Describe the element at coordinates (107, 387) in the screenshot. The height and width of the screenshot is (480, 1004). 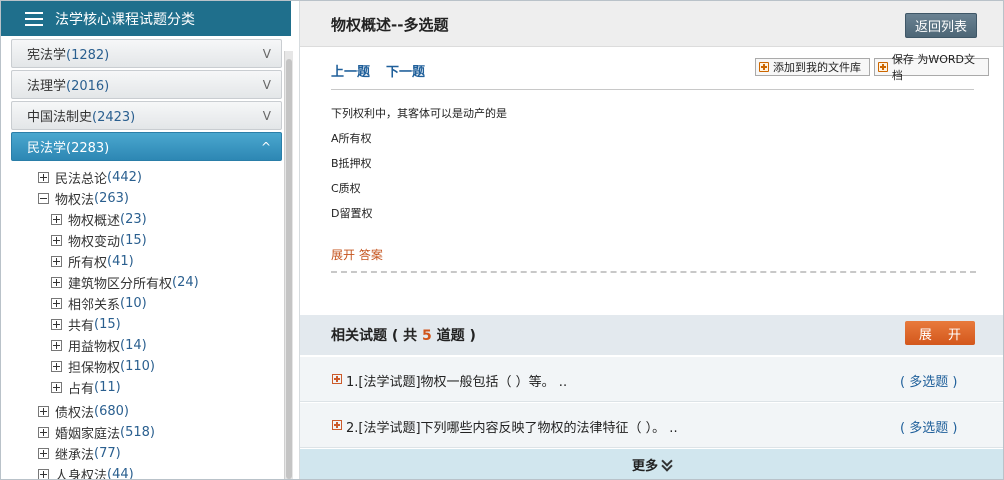
I see `tree-node-count: (11)` at that location.